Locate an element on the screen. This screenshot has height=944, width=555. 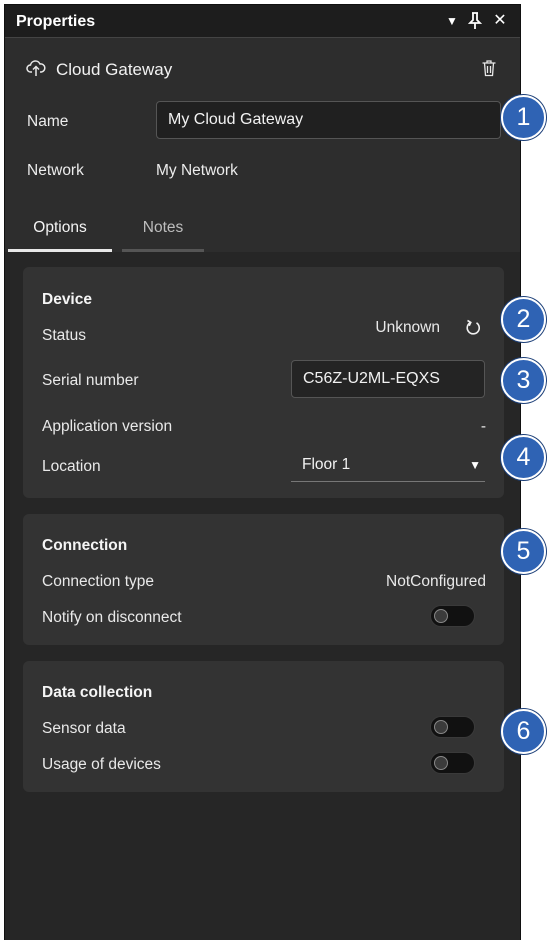
close-icon: ✕ is located at coordinates (500, 21).